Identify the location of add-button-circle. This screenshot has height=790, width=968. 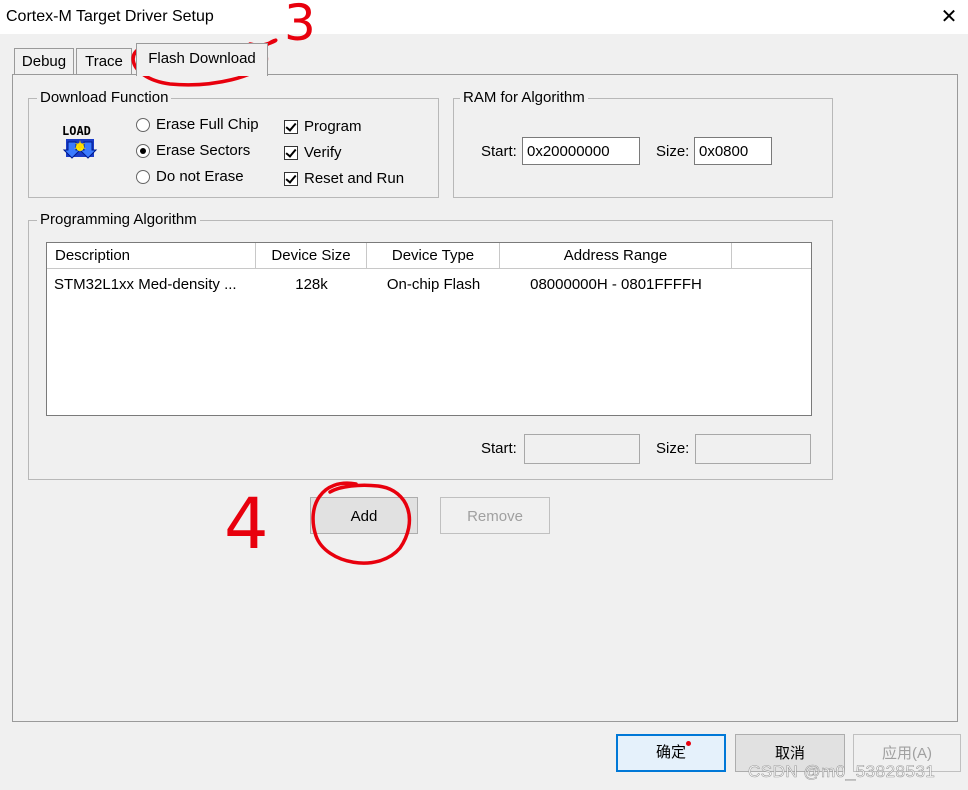
(361, 523).